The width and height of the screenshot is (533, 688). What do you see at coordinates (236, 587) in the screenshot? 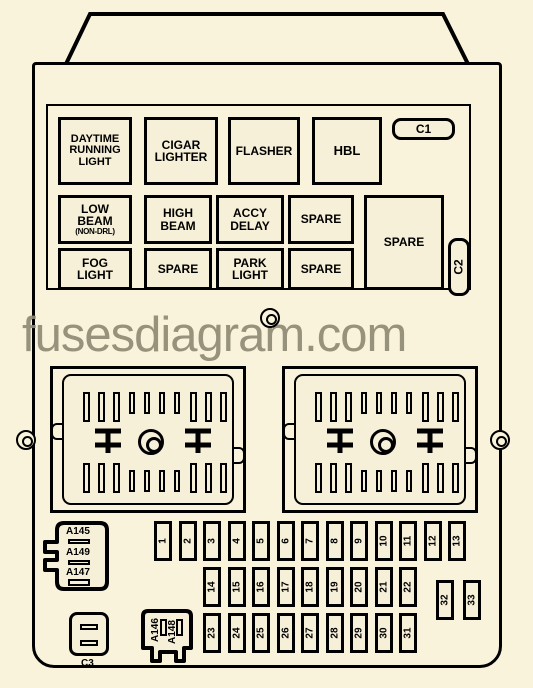
I see `fuse-15: 15` at bounding box center [236, 587].